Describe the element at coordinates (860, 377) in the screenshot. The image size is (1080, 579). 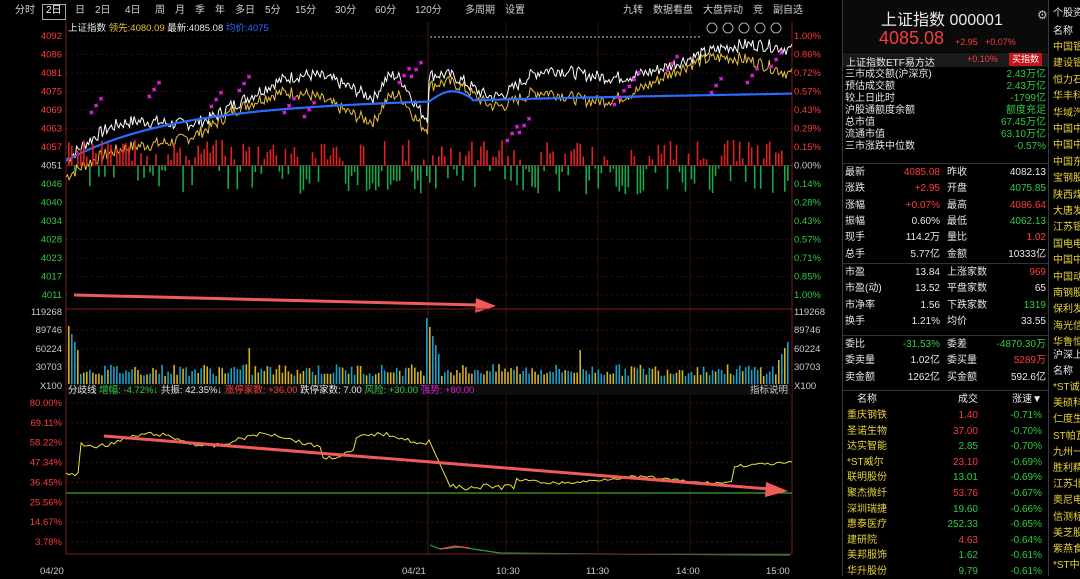
I see `quote-label: 卖金额` at that location.